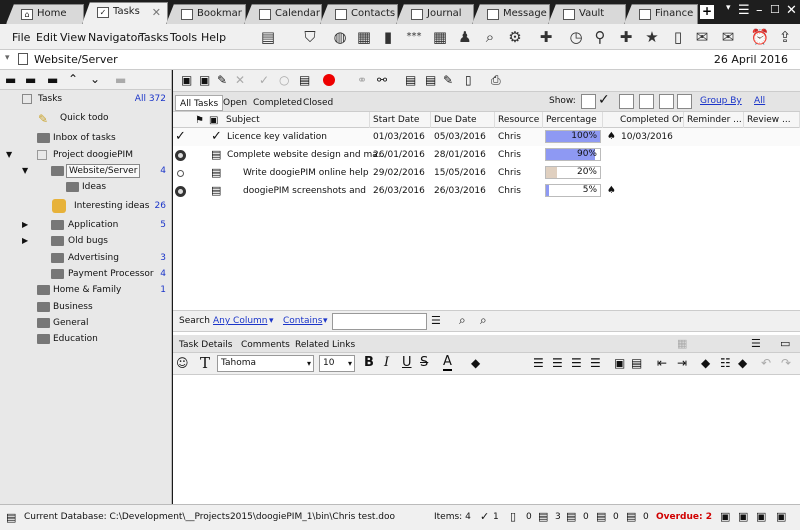 The height and width of the screenshot is (530, 800). What do you see at coordinates (205, 363) in the screenshot?
I see `text-style-icon: T` at bounding box center [205, 363].